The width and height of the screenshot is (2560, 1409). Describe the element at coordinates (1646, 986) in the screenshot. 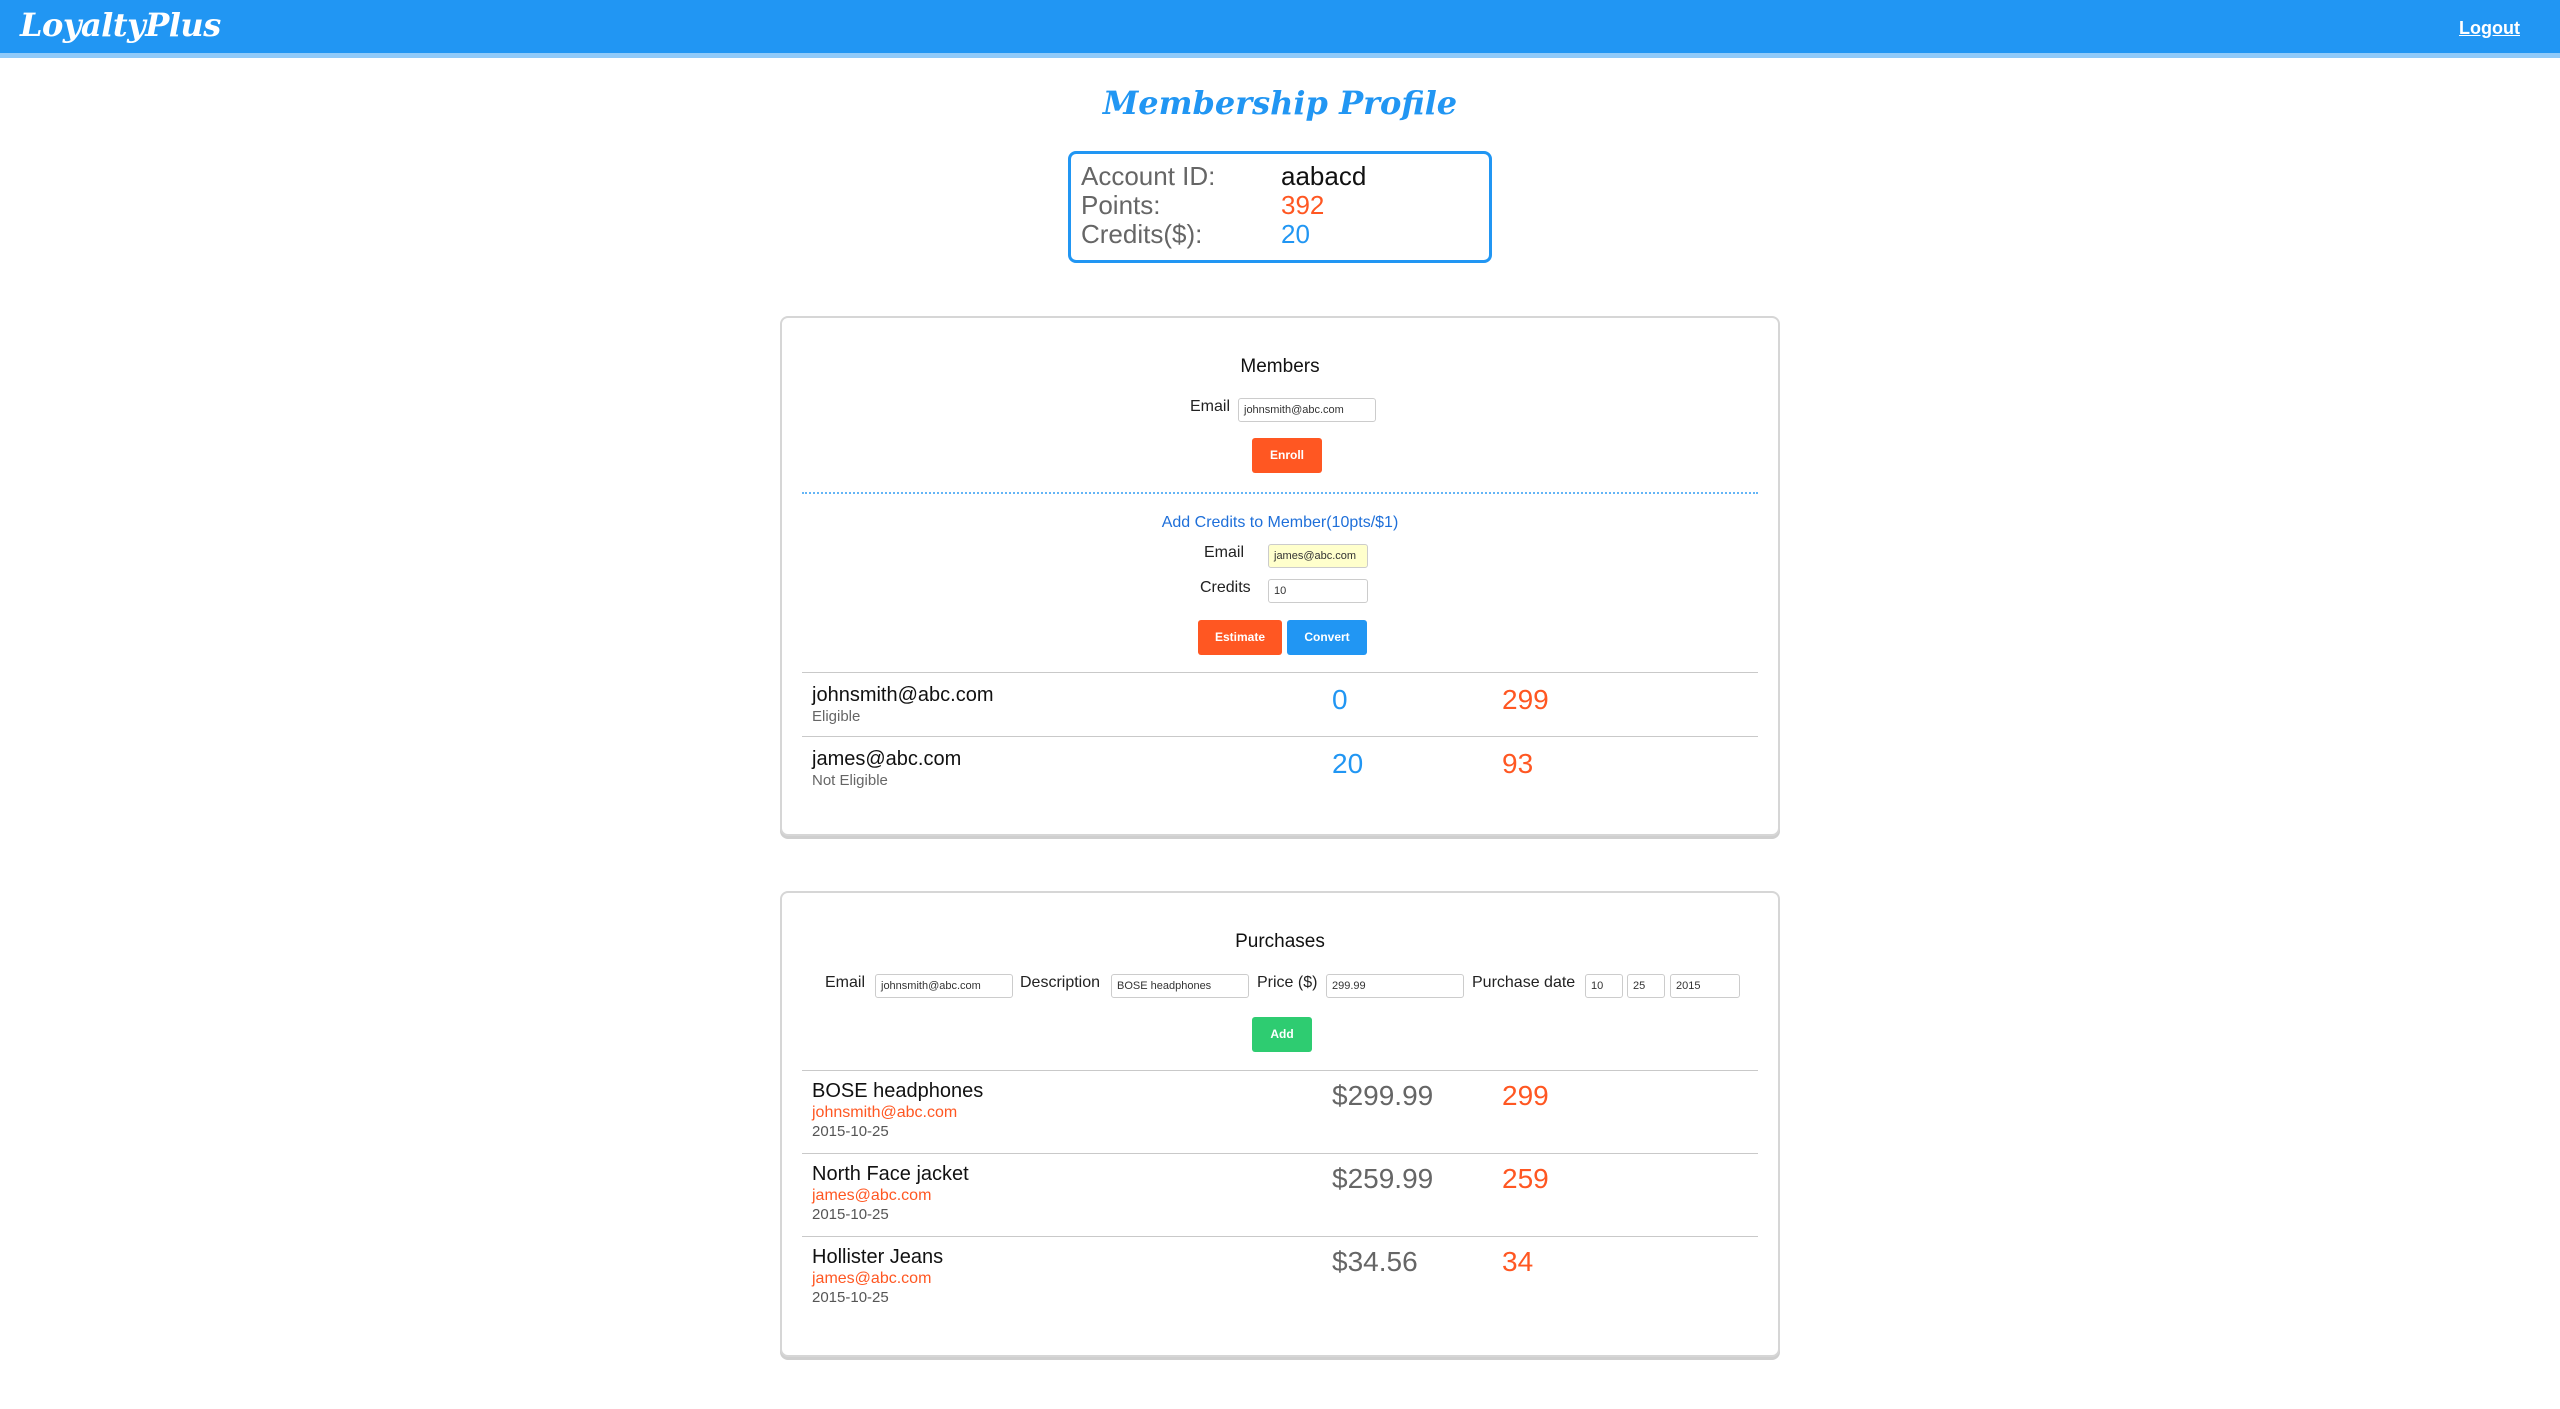

I see `purchase-day-input: 25` at that location.